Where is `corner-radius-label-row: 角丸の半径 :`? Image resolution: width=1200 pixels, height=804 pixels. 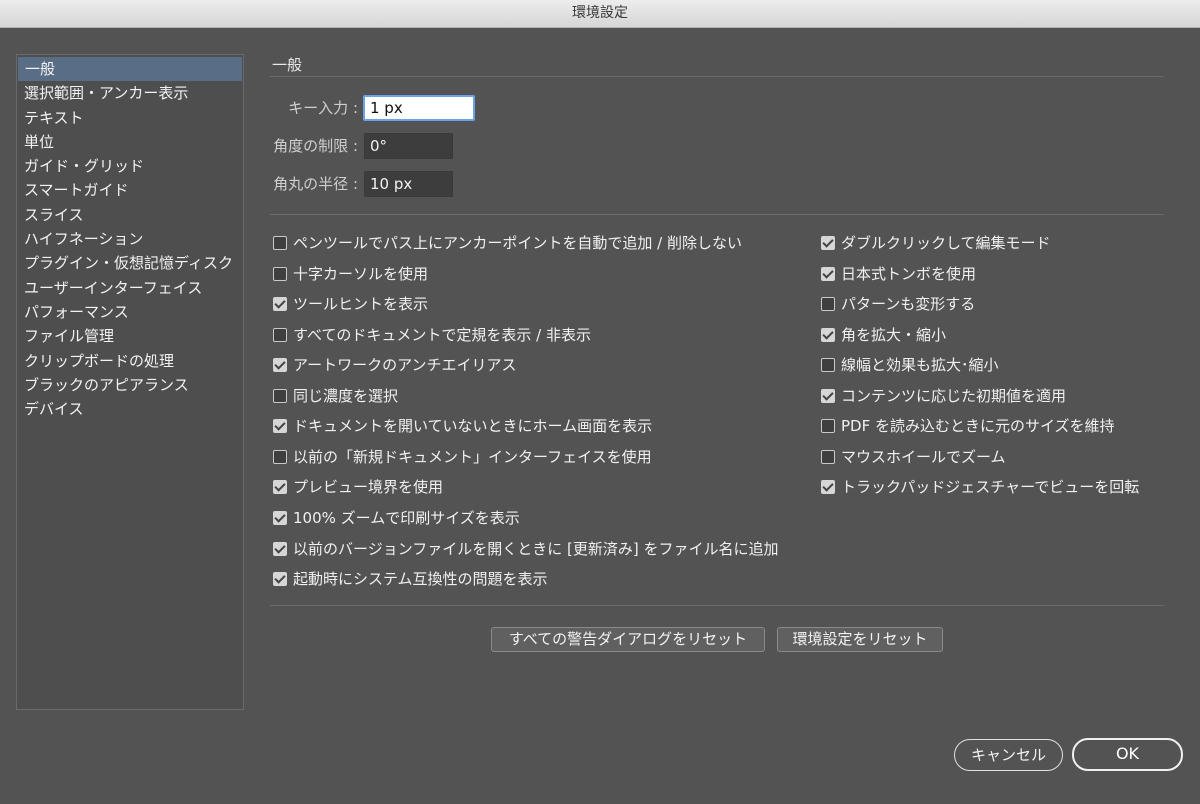
corner-radius-label-row: 角丸の半径 : is located at coordinates (314, 184).